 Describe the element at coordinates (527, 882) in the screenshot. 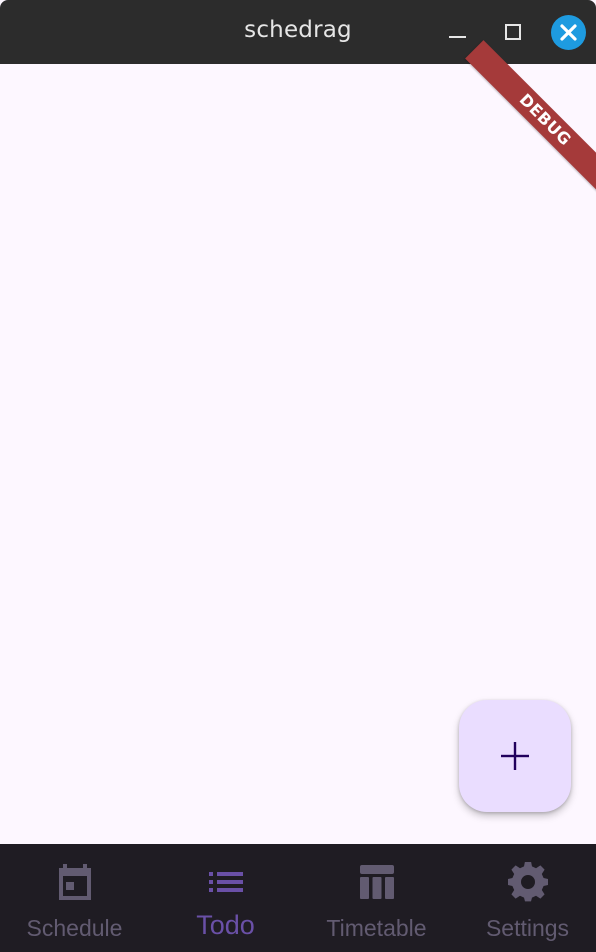

I see `gear-icon` at that location.